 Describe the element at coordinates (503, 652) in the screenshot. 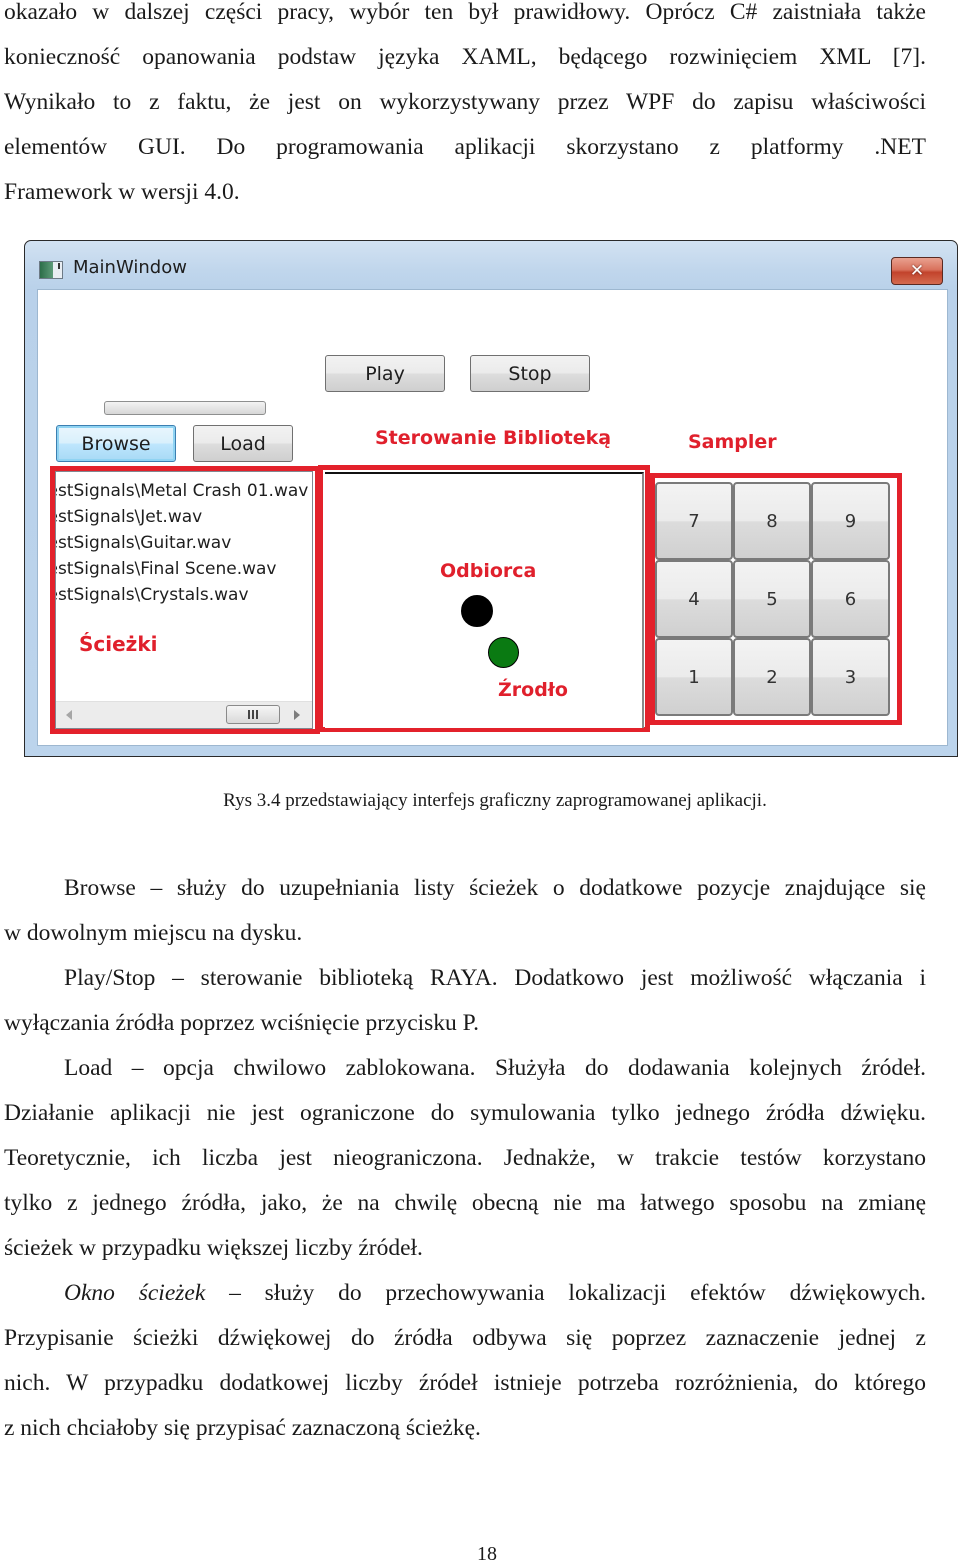

I see `source-dot` at that location.